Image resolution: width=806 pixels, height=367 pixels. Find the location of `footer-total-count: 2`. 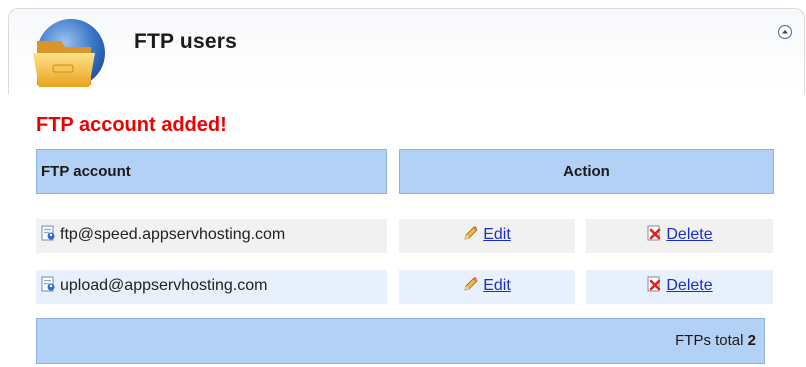

footer-total-count: 2 is located at coordinates (751, 340).